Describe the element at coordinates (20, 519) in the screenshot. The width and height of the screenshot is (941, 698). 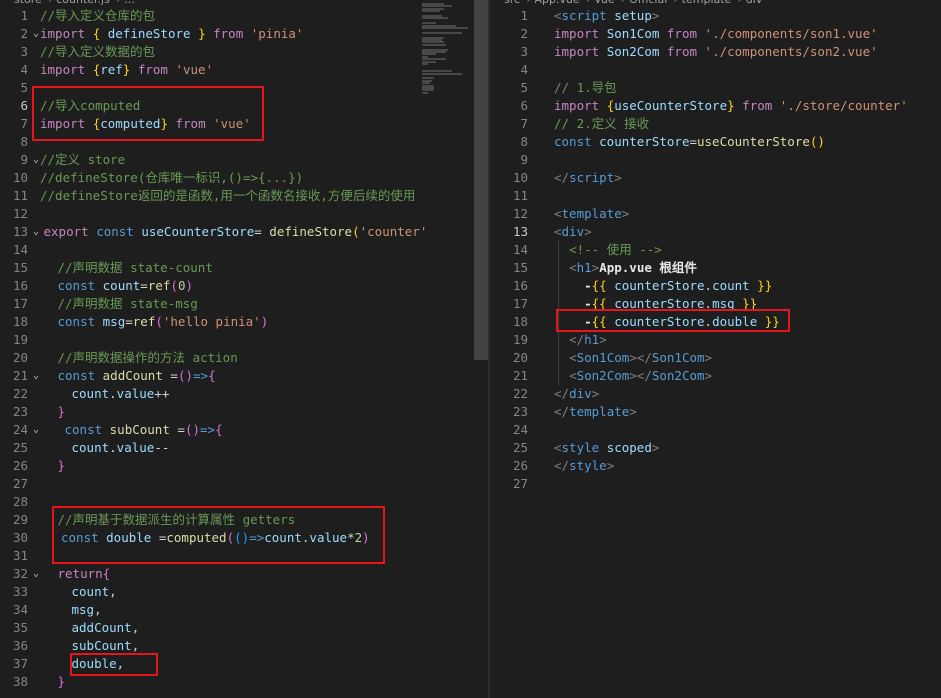
I see `line-number: 29` at that location.